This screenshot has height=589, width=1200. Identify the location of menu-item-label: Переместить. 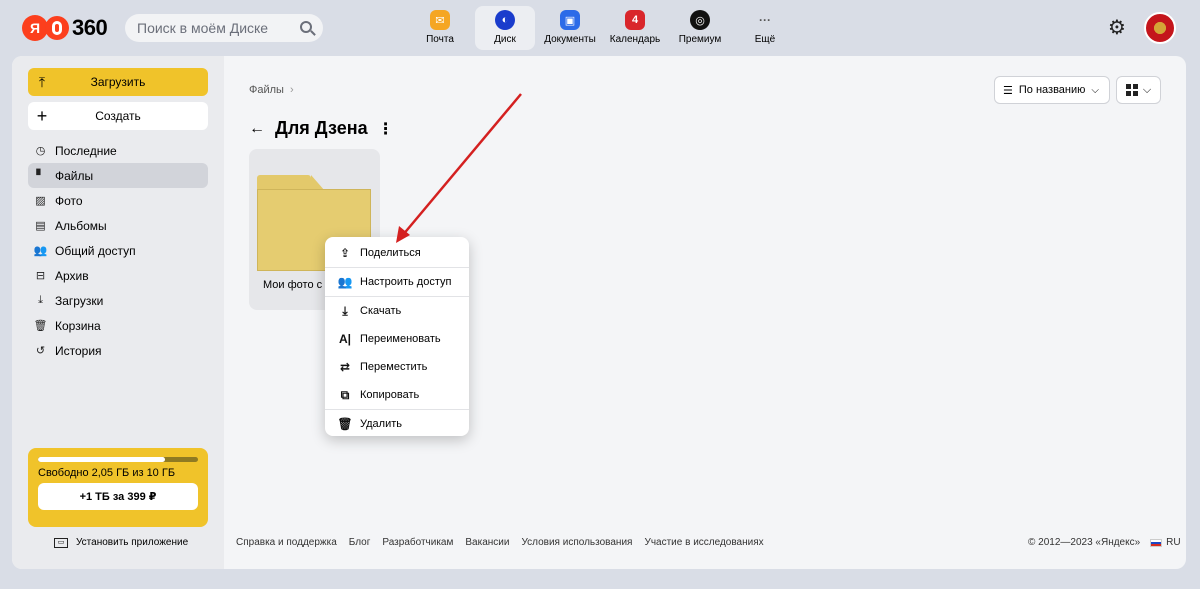
(394, 367).